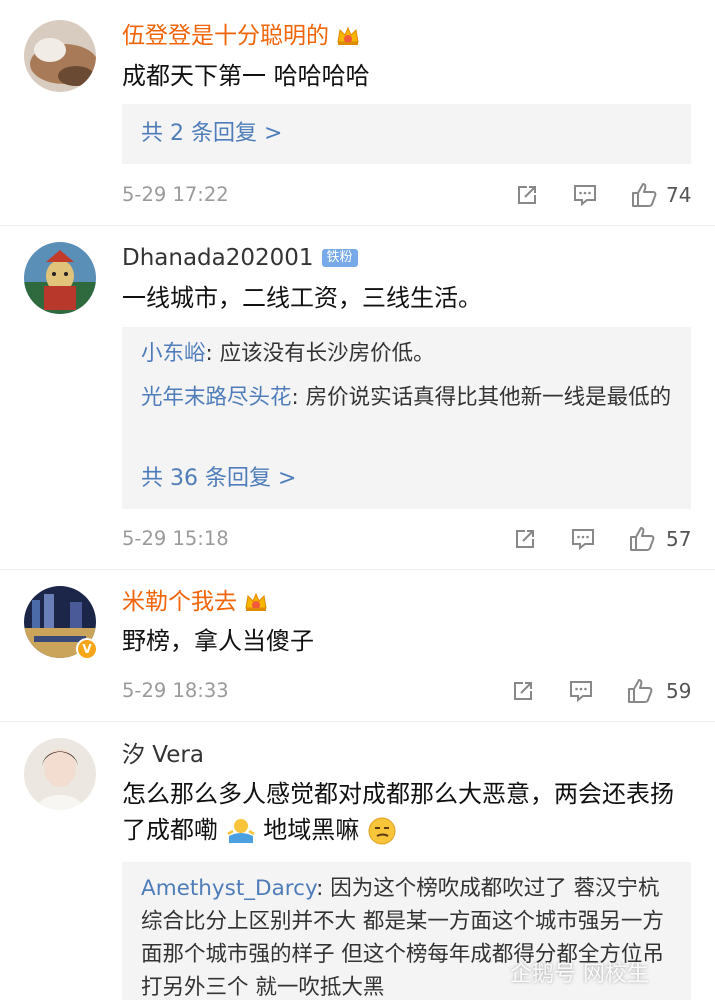 Image resolution: width=715 pixels, height=1000 pixels. I want to click on reply-item: 光年末路尽头花: 房价说实话真得比其他新一线是最低的, so click(411, 398).